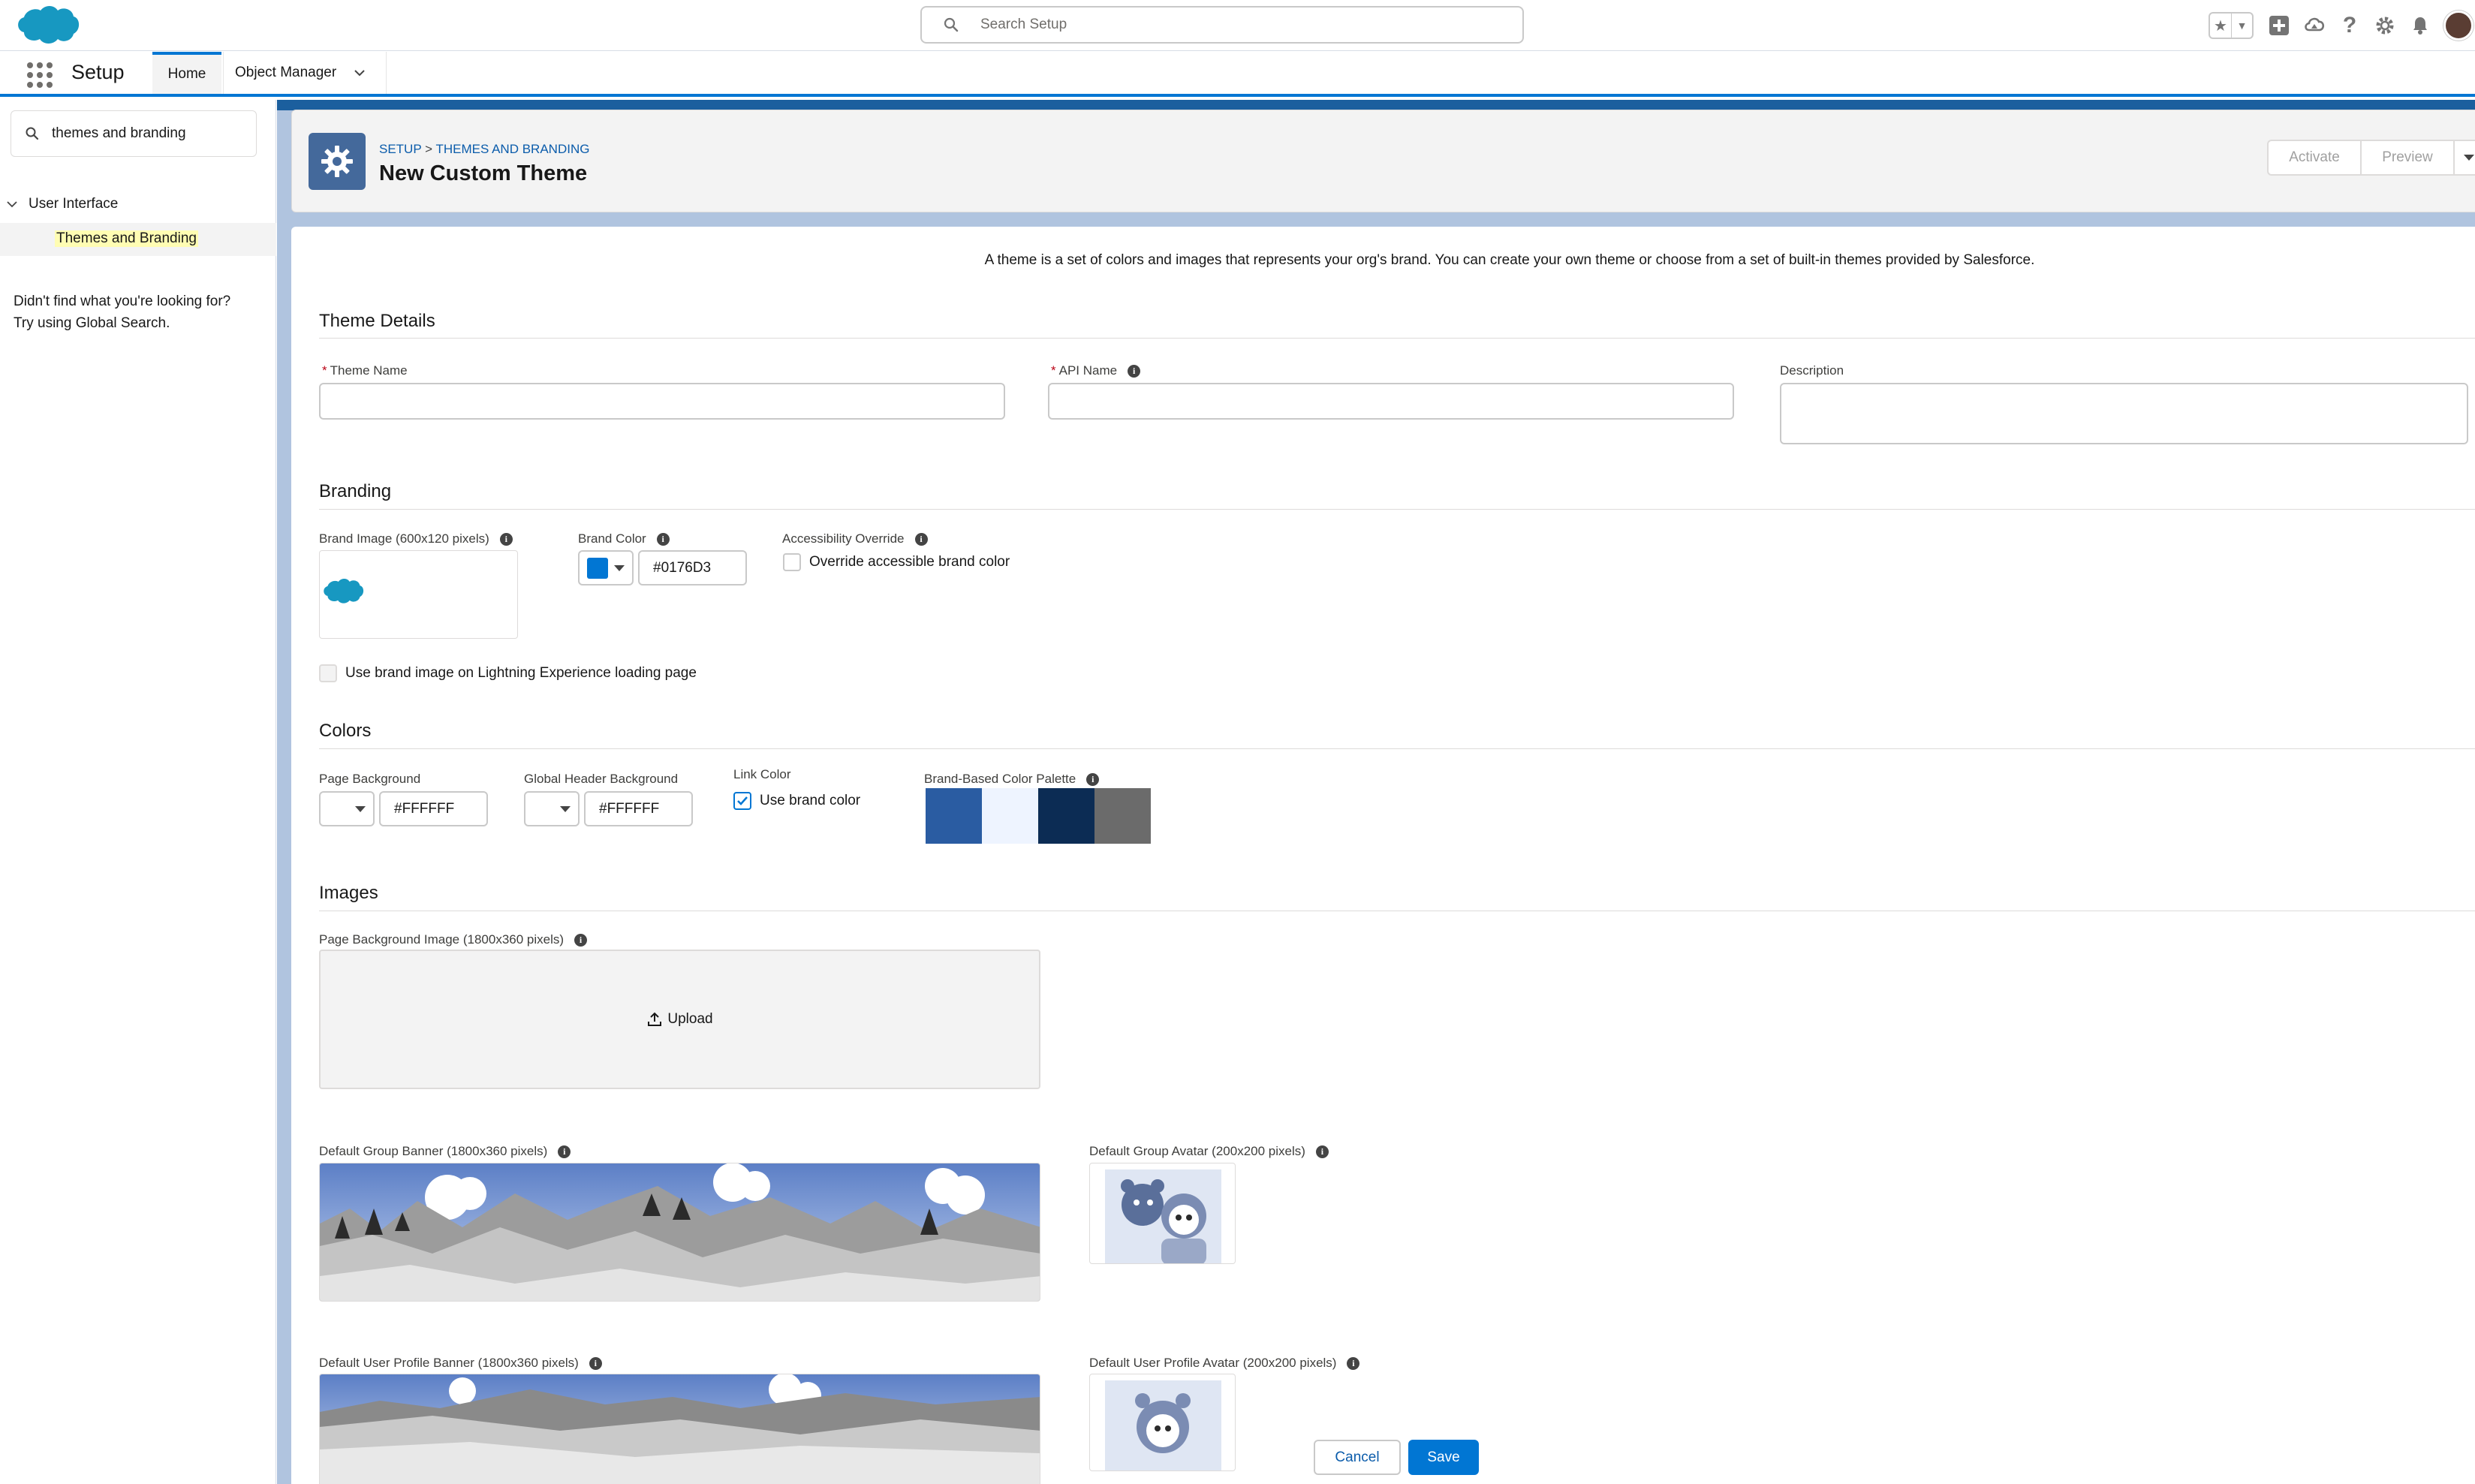 The width and height of the screenshot is (2475, 1484). Describe the element at coordinates (1053, 370) in the screenshot. I see `required-marker: *` at that location.